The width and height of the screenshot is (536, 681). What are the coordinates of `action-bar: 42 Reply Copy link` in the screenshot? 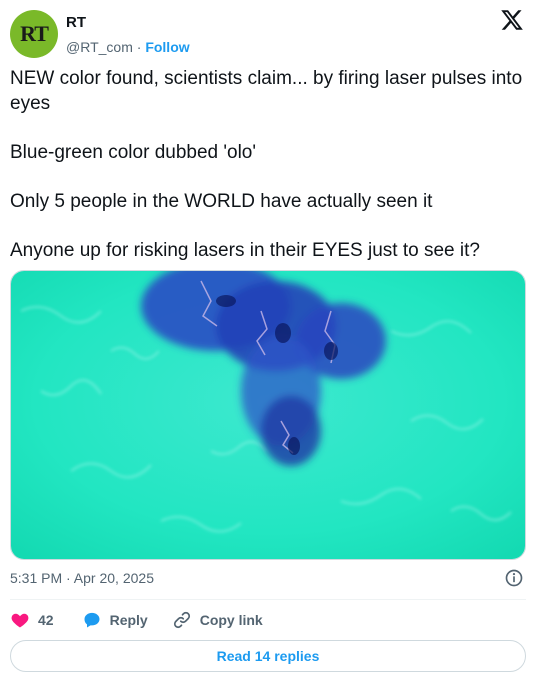 It's located at (268, 620).